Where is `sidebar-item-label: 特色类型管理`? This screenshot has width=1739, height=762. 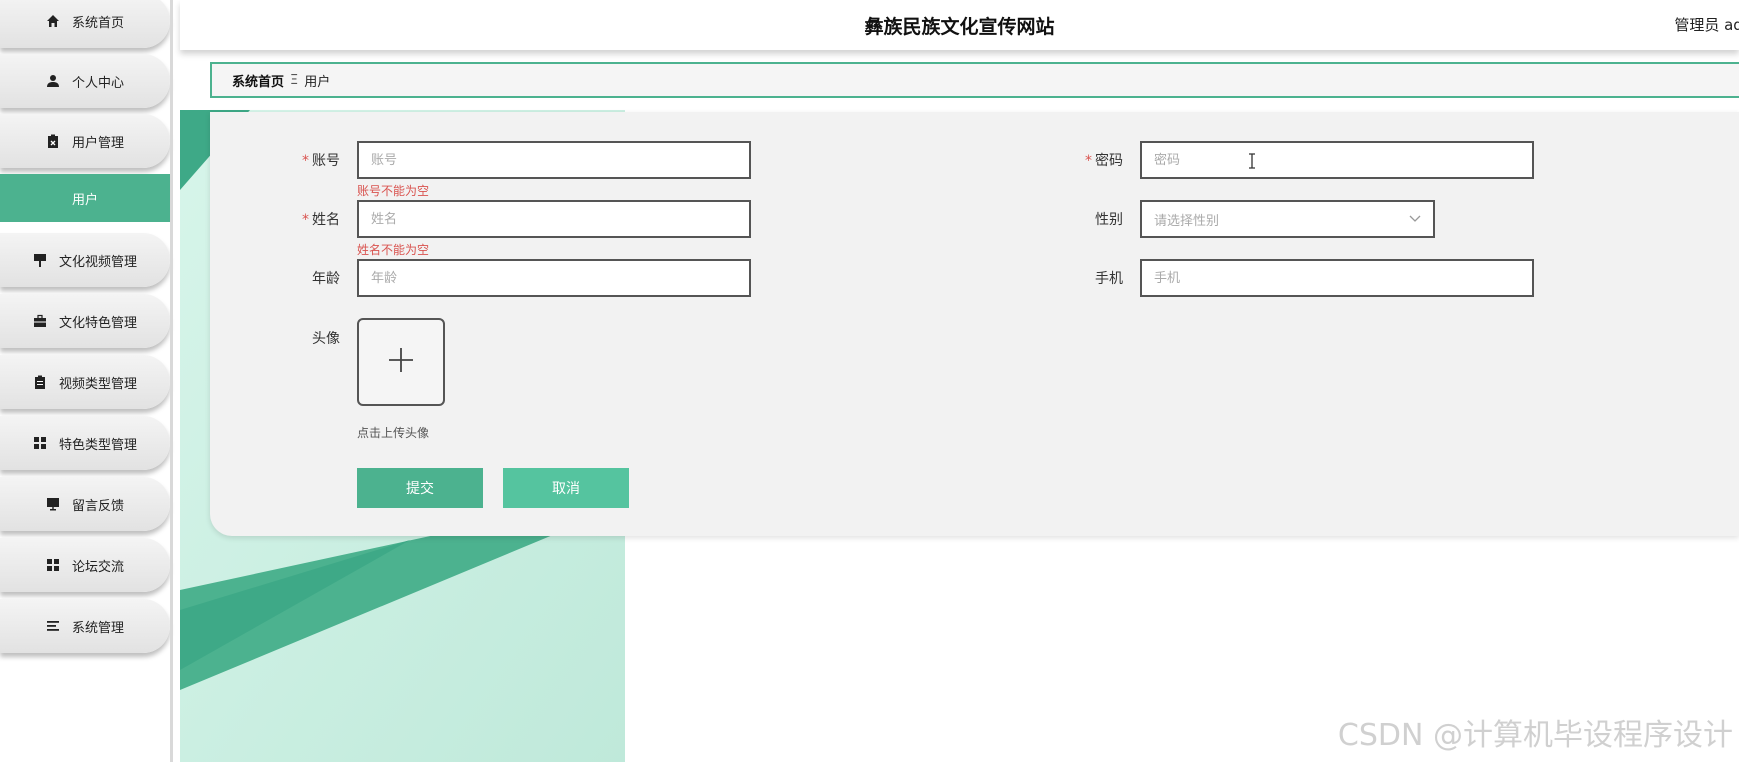
sidebar-item-label: 特色类型管理 is located at coordinates (97, 445).